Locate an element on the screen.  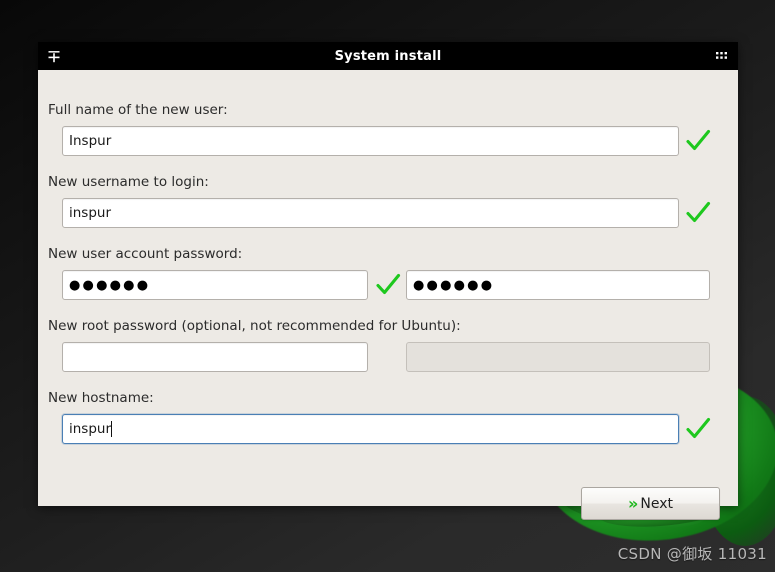
input-root-password-confirm is located at coordinates (558, 357).